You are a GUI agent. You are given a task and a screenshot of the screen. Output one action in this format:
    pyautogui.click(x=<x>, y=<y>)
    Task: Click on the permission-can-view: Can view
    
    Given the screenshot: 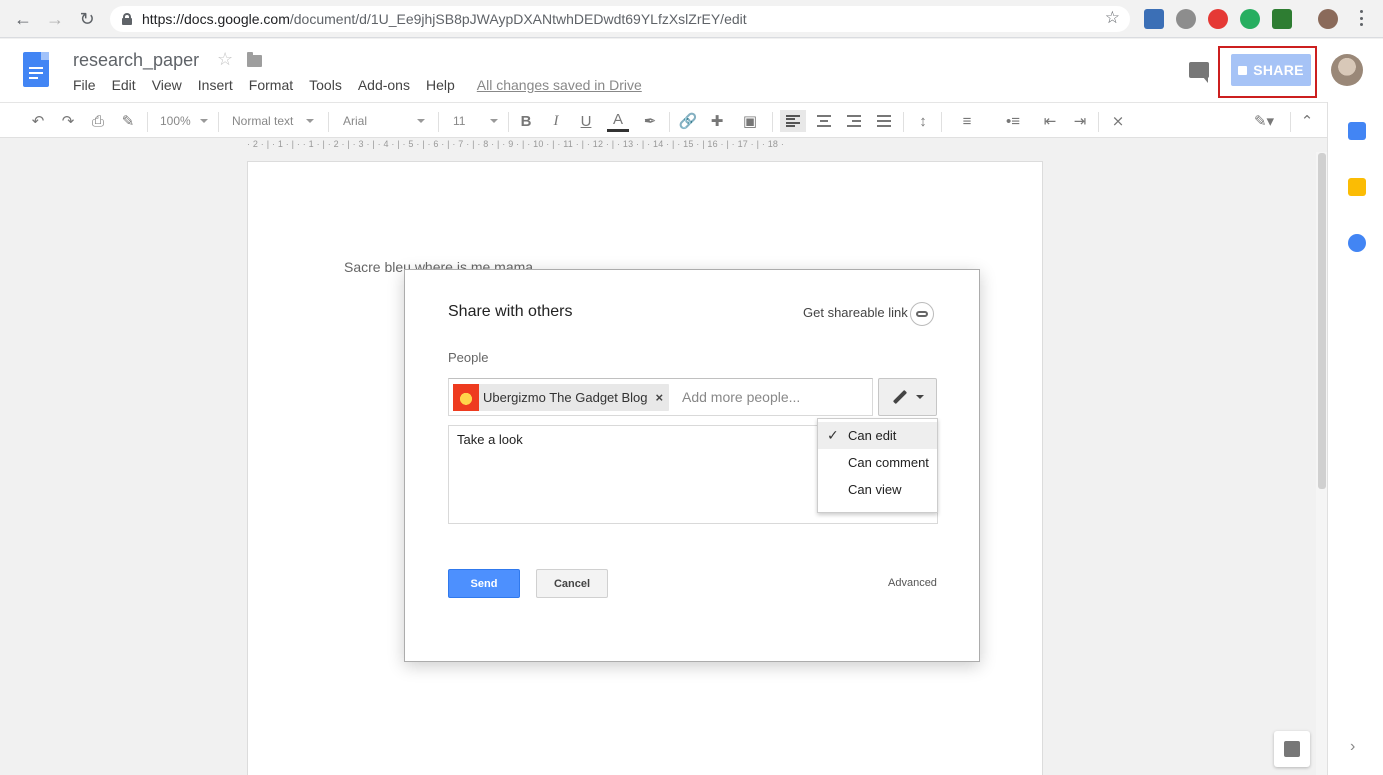 What is the action you would take?
    pyautogui.click(x=877, y=489)
    